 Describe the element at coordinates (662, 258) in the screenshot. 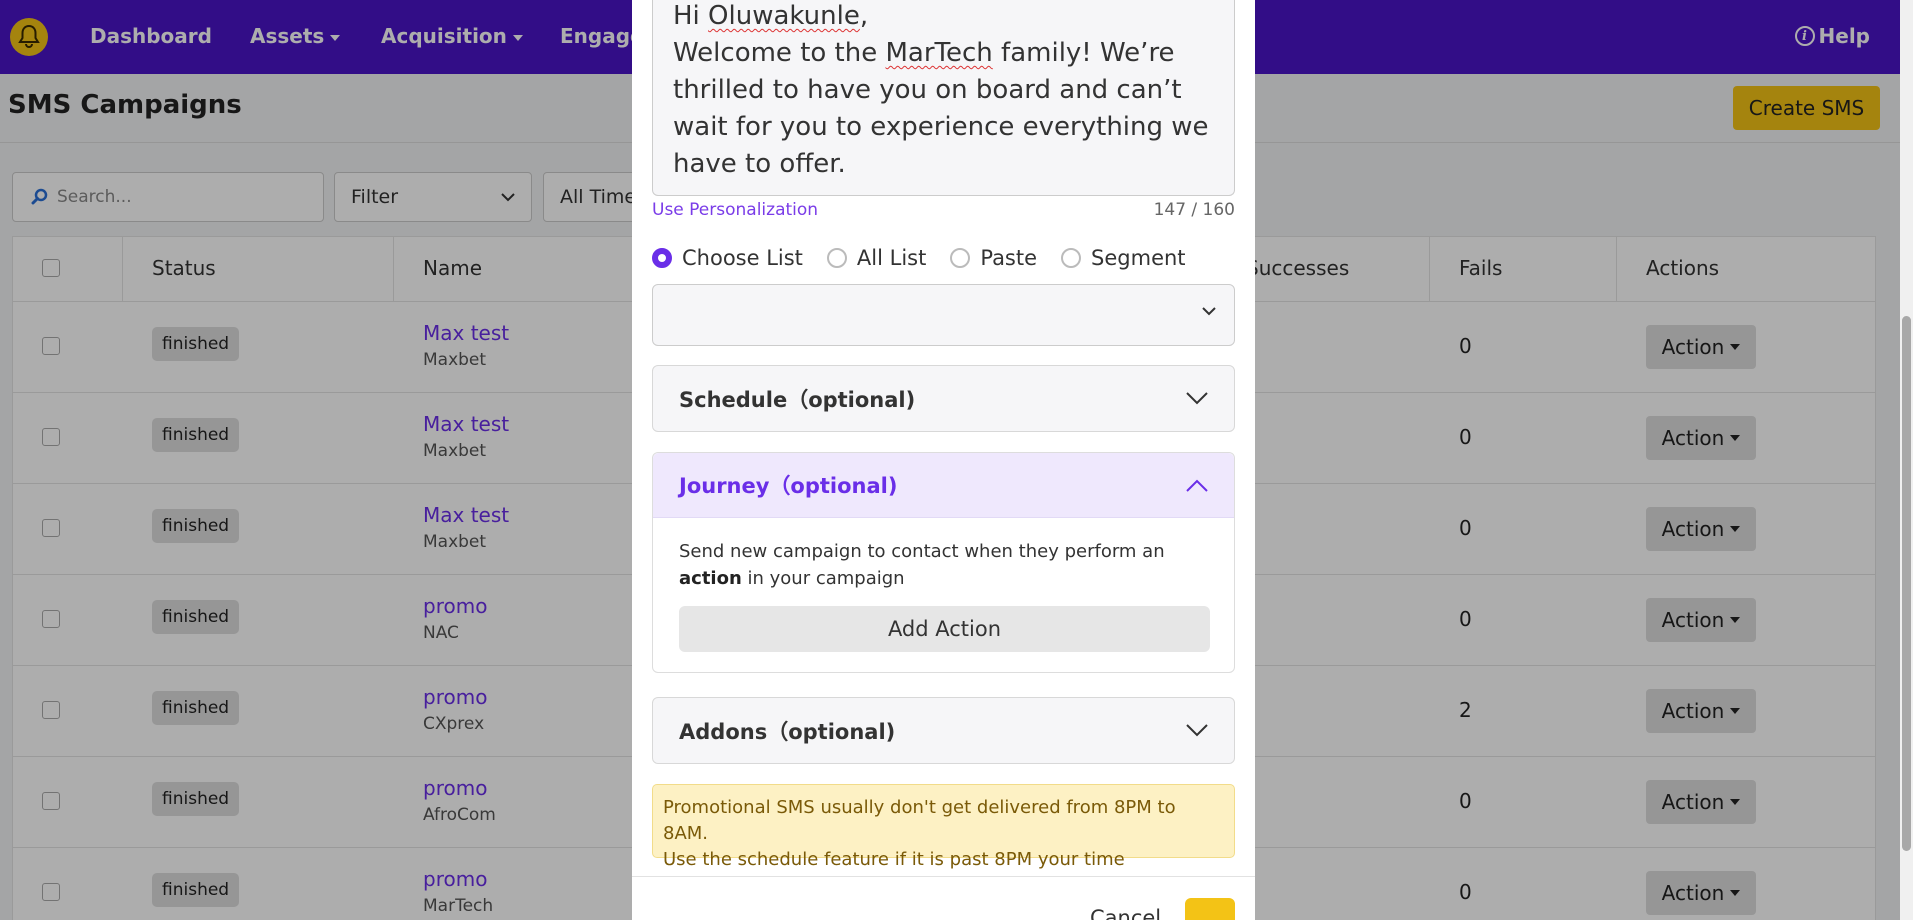

I see `radio-selected-icon` at that location.